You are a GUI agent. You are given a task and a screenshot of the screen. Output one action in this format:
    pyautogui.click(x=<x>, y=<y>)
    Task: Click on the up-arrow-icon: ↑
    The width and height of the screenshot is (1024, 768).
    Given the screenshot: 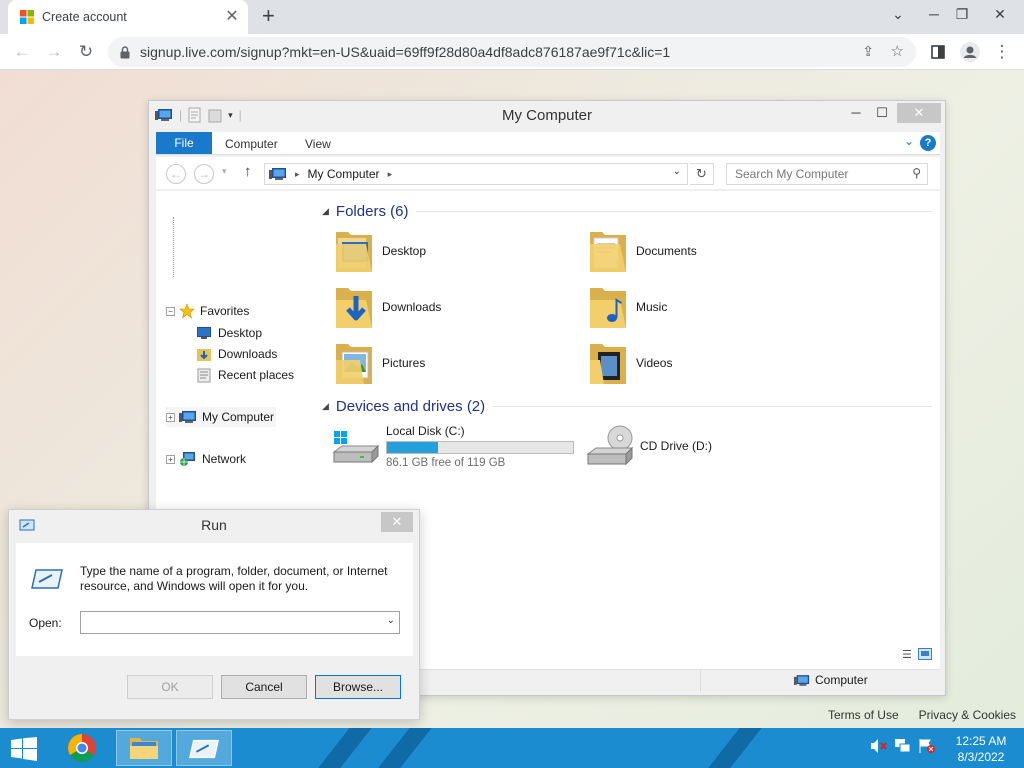 What is the action you would take?
    pyautogui.click(x=248, y=171)
    